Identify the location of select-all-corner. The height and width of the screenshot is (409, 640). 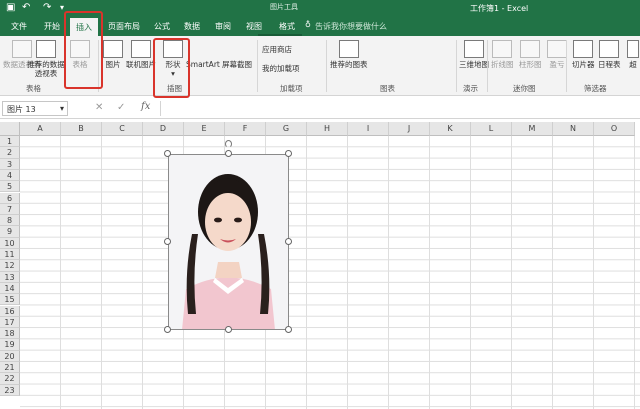
(10, 129).